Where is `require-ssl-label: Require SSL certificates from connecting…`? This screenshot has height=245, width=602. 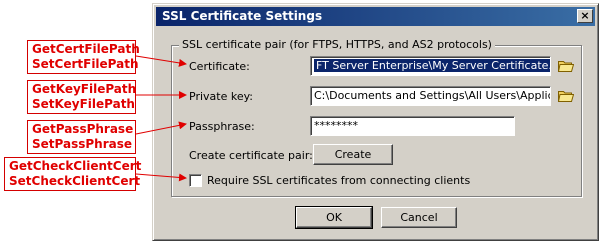
require-ssl-label: Require SSL certificates from connecting… is located at coordinates (338, 180).